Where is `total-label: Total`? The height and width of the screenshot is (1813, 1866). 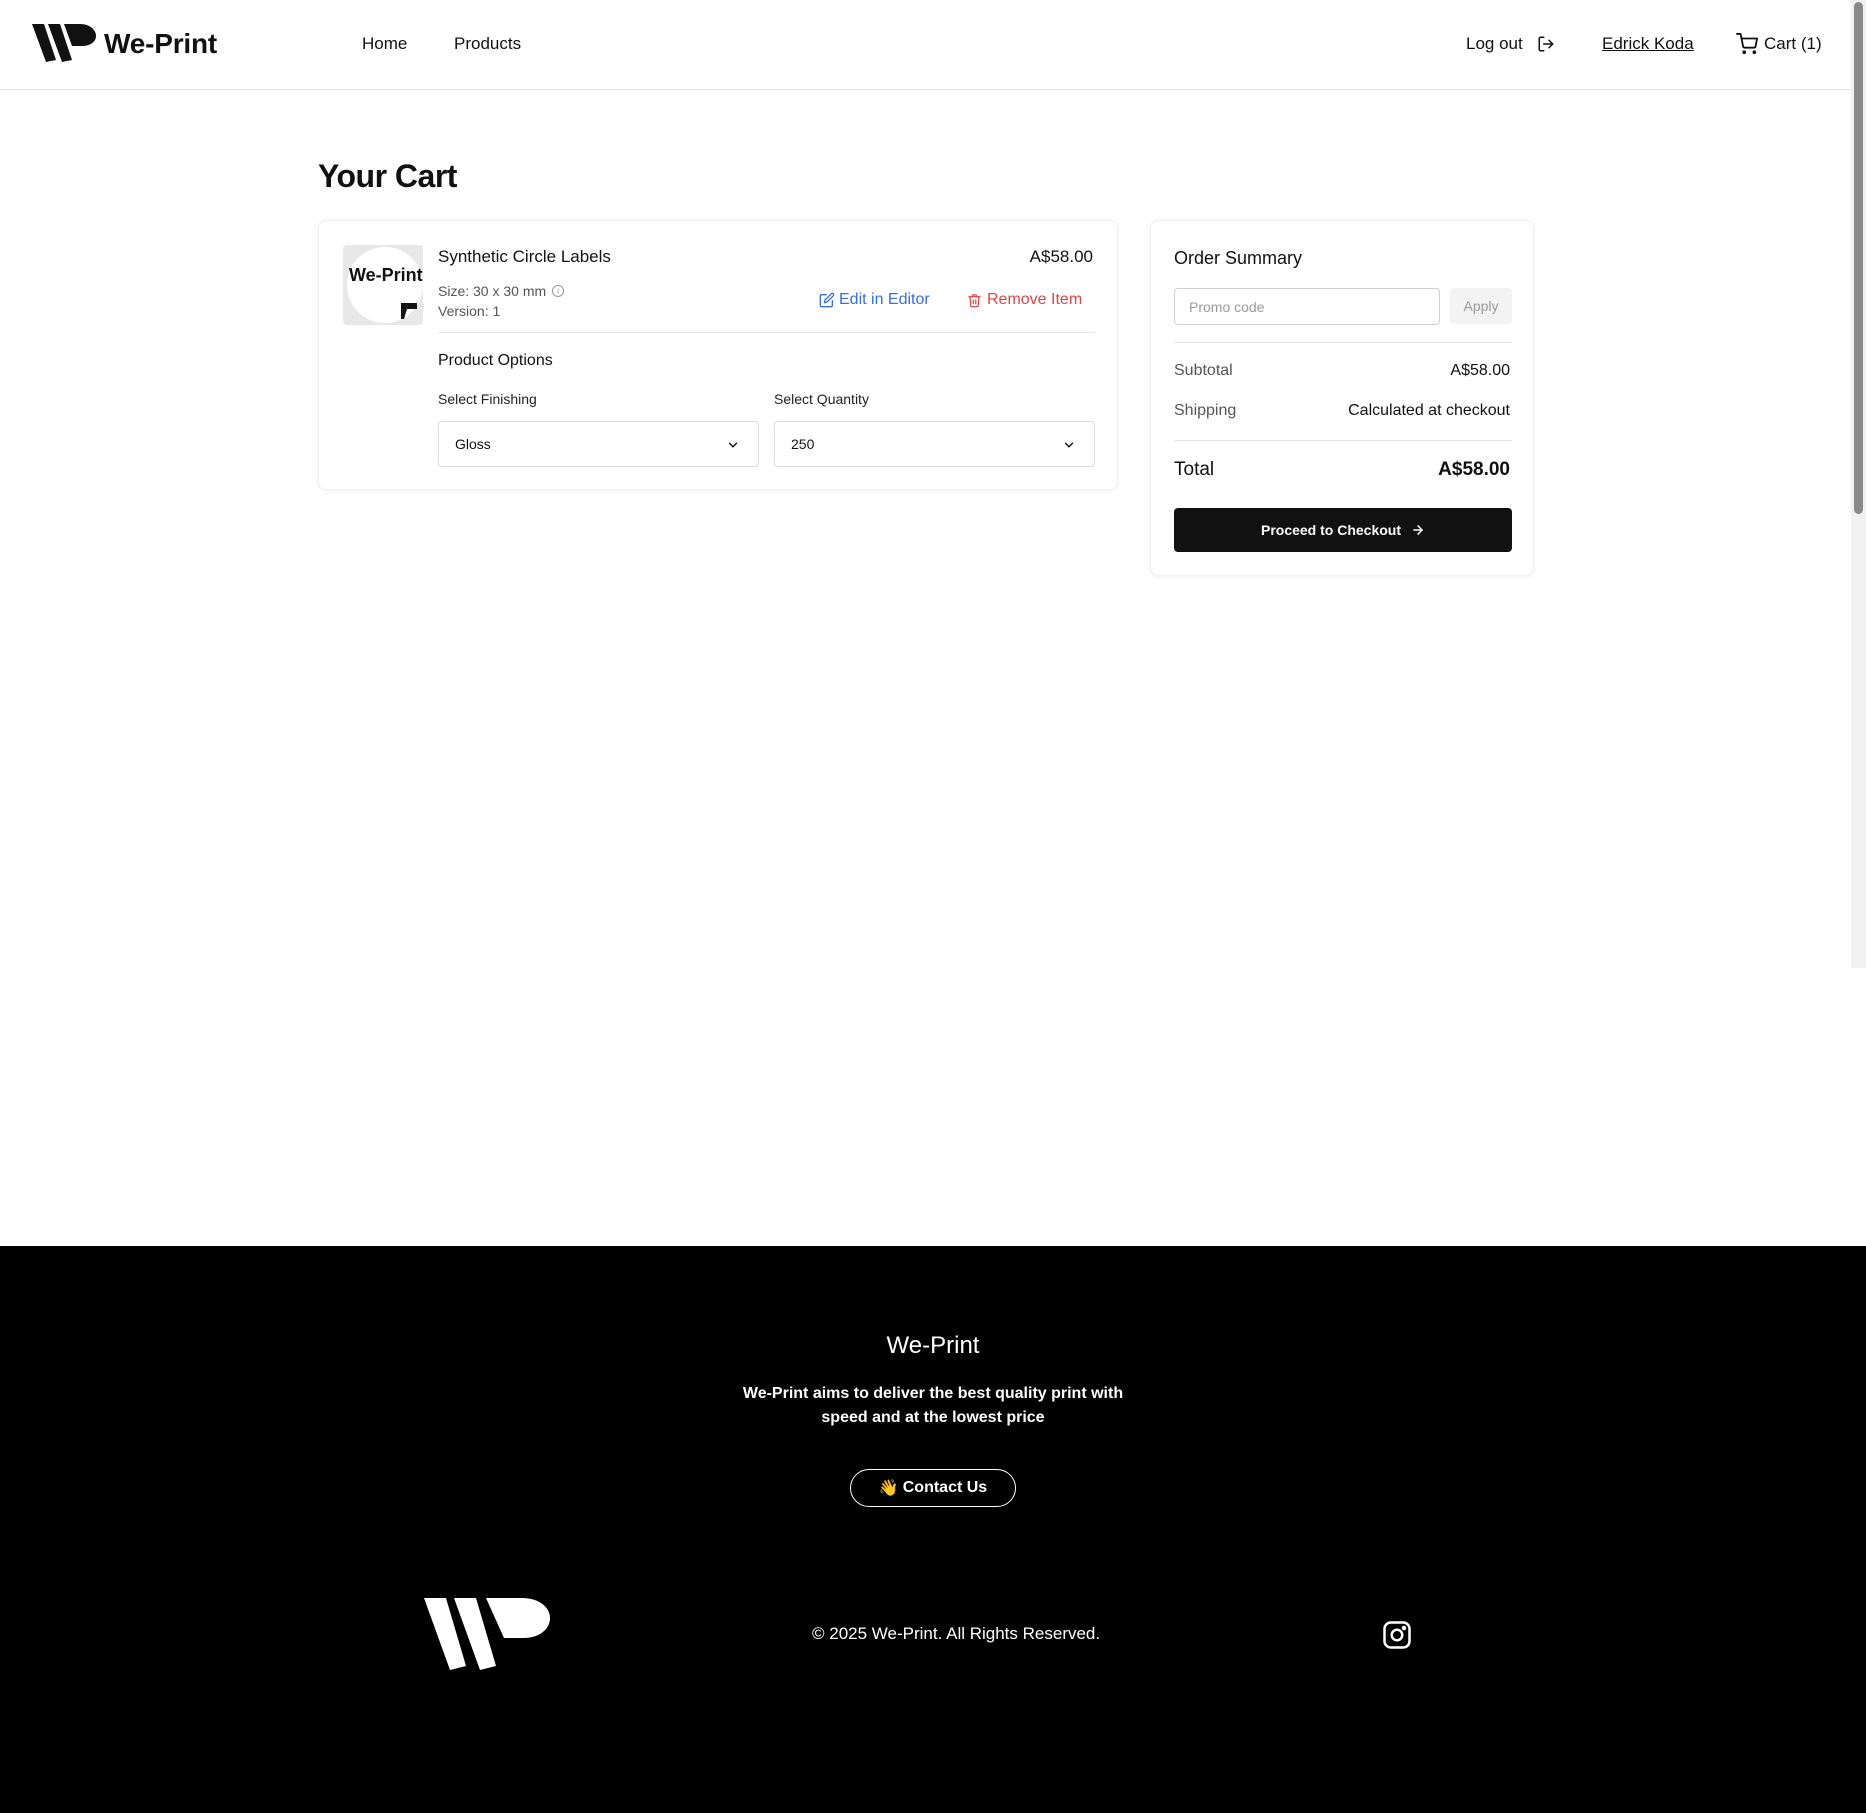
total-label: Total is located at coordinates (1194, 469).